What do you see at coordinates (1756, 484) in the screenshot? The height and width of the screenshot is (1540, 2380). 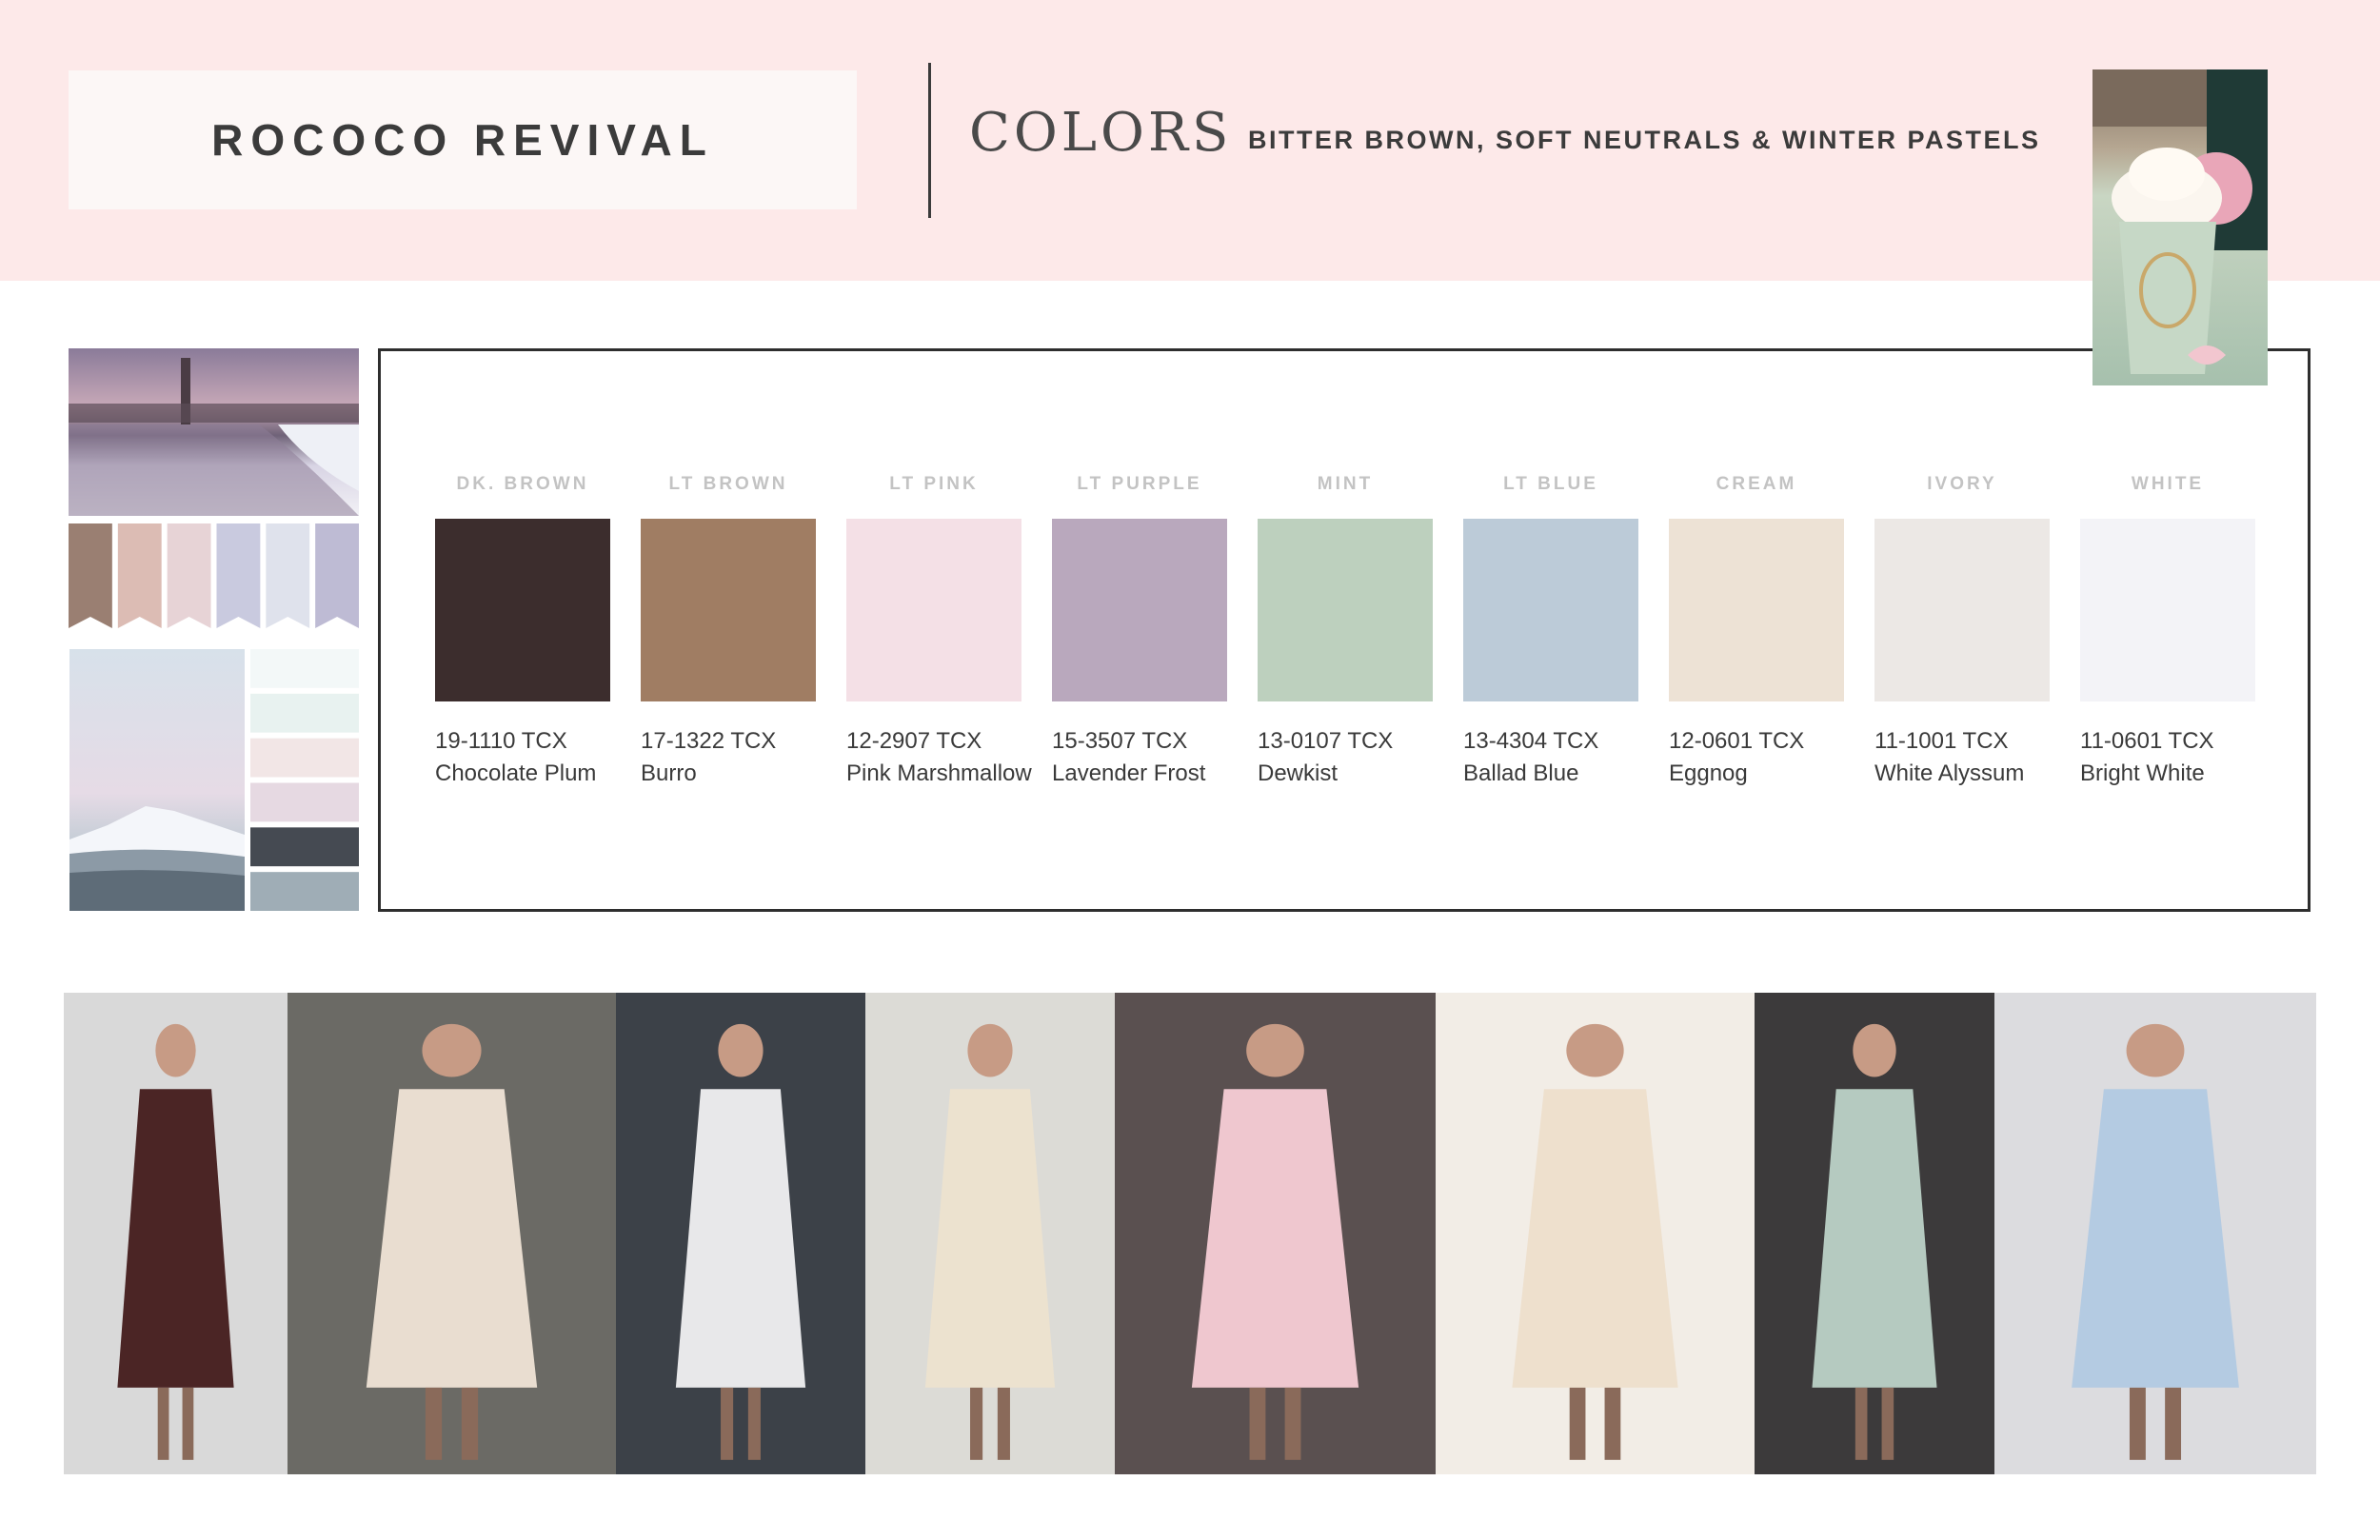 I see `swatch-label: CREAM` at bounding box center [1756, 484].